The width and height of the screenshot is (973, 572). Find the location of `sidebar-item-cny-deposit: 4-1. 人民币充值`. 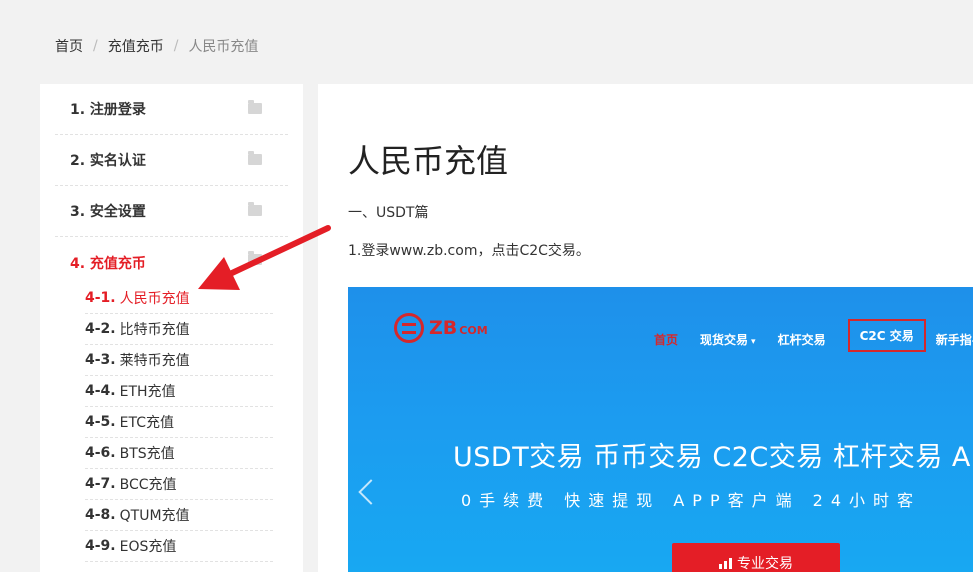

sidebar-item-cny-deposit: 4-1. 人民币充值 is located at coordinates (179, 298).